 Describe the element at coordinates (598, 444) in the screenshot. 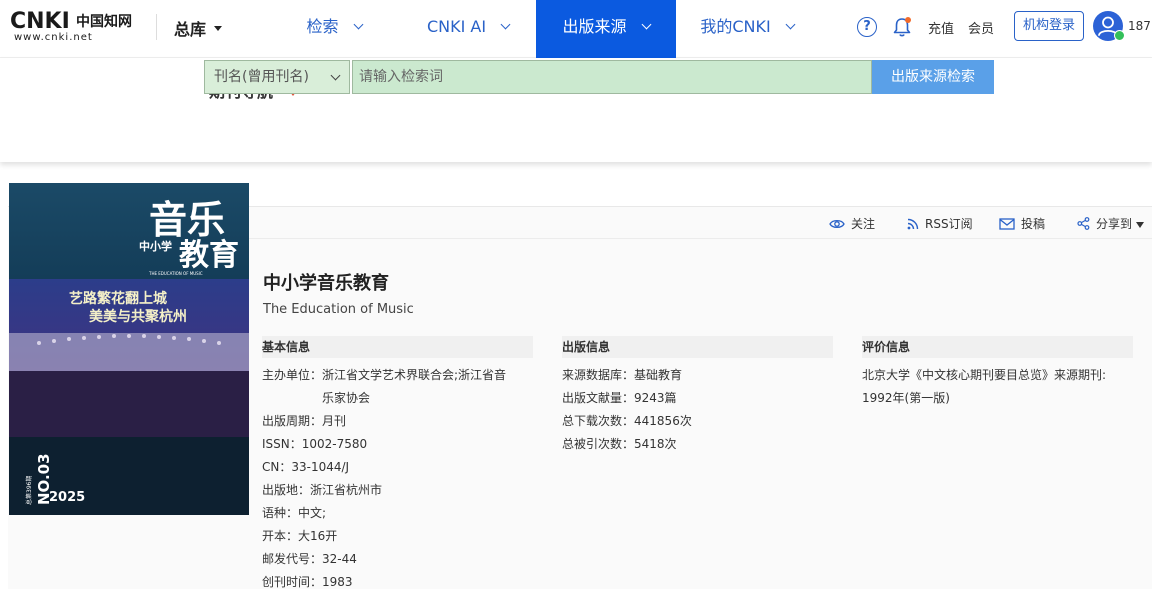

I see `row-label: 总被引次数：` at that location.